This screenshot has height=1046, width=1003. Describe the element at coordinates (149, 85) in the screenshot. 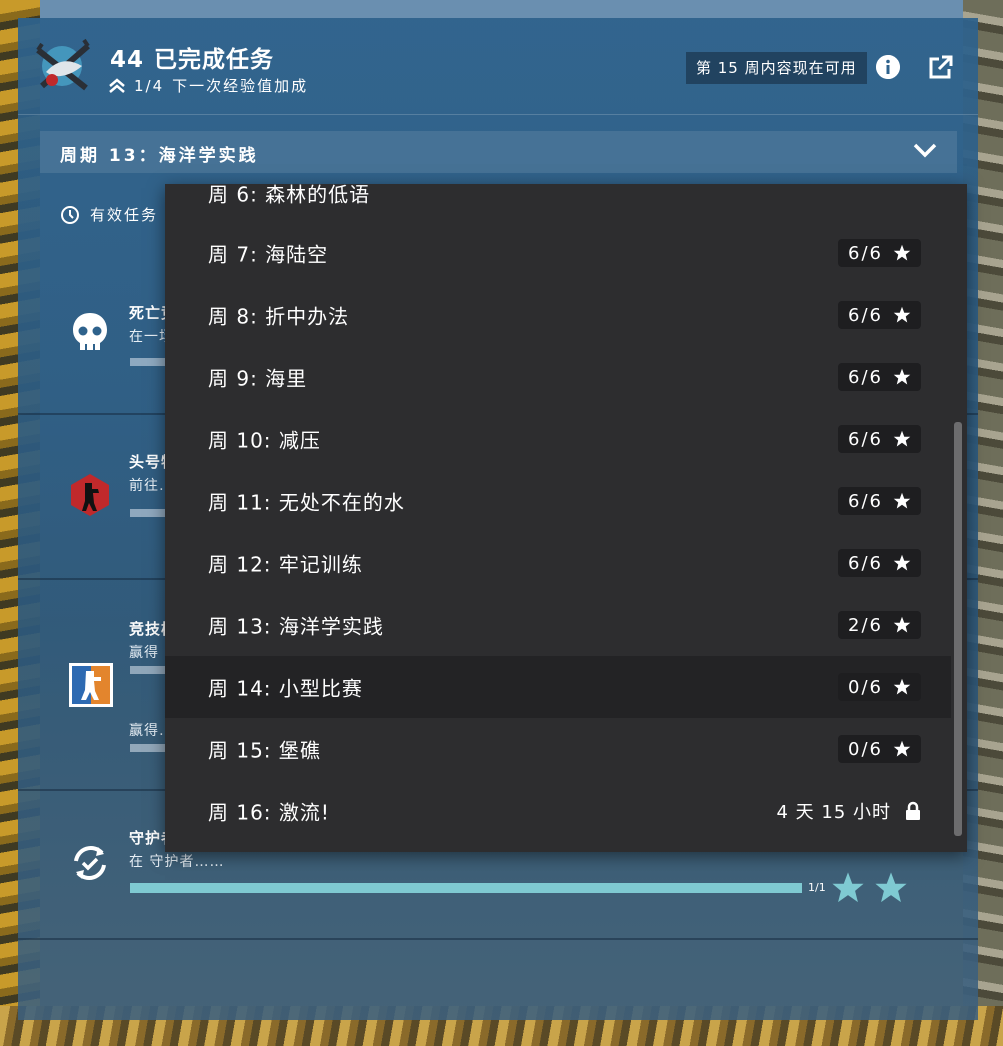

I see `xp-progress: 1/4` at that location.